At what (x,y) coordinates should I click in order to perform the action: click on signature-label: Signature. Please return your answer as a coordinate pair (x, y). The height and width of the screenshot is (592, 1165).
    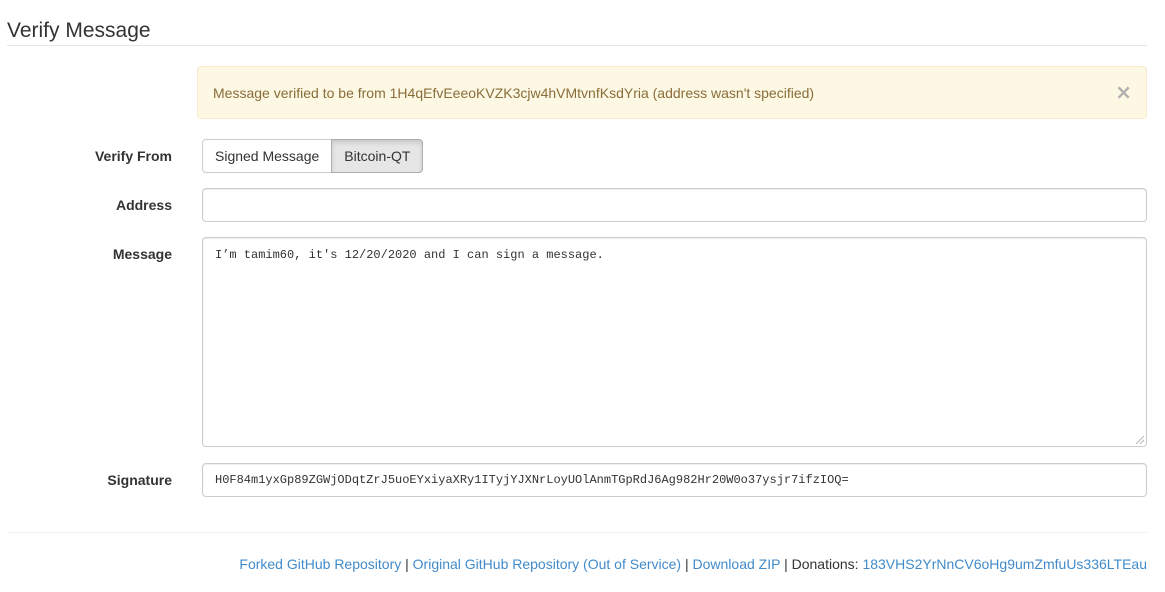
    Looking at the image, I should click on (139, 480).